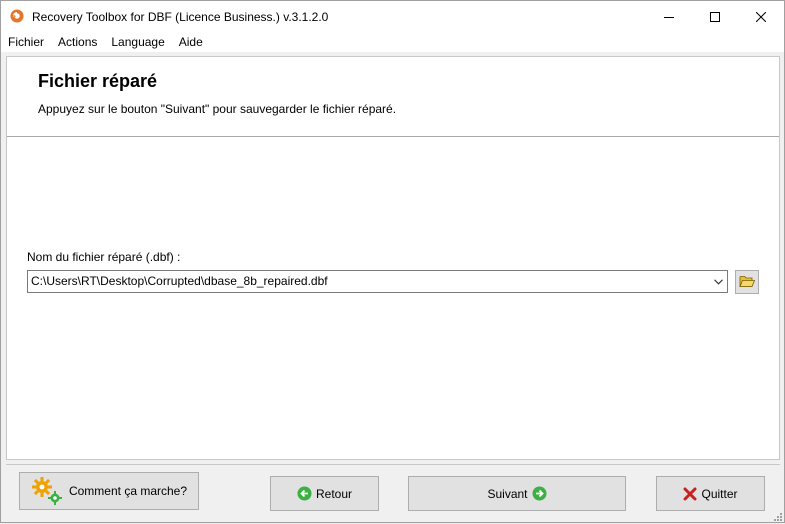  What do you see at coordinates (17, 16) in the screenshot?
I see `app-logo-icon` at bounding box center [17, 16].